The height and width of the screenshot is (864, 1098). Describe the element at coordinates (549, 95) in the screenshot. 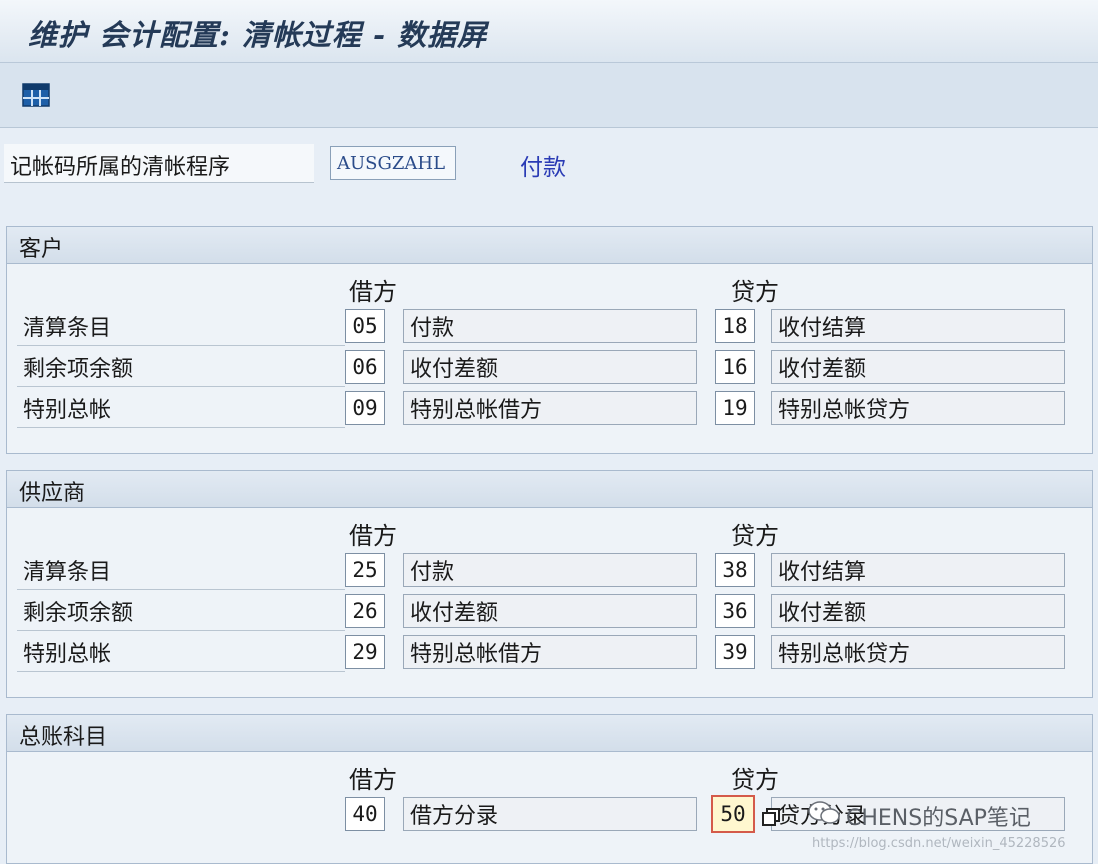

I see `application-toolbar` at that location.